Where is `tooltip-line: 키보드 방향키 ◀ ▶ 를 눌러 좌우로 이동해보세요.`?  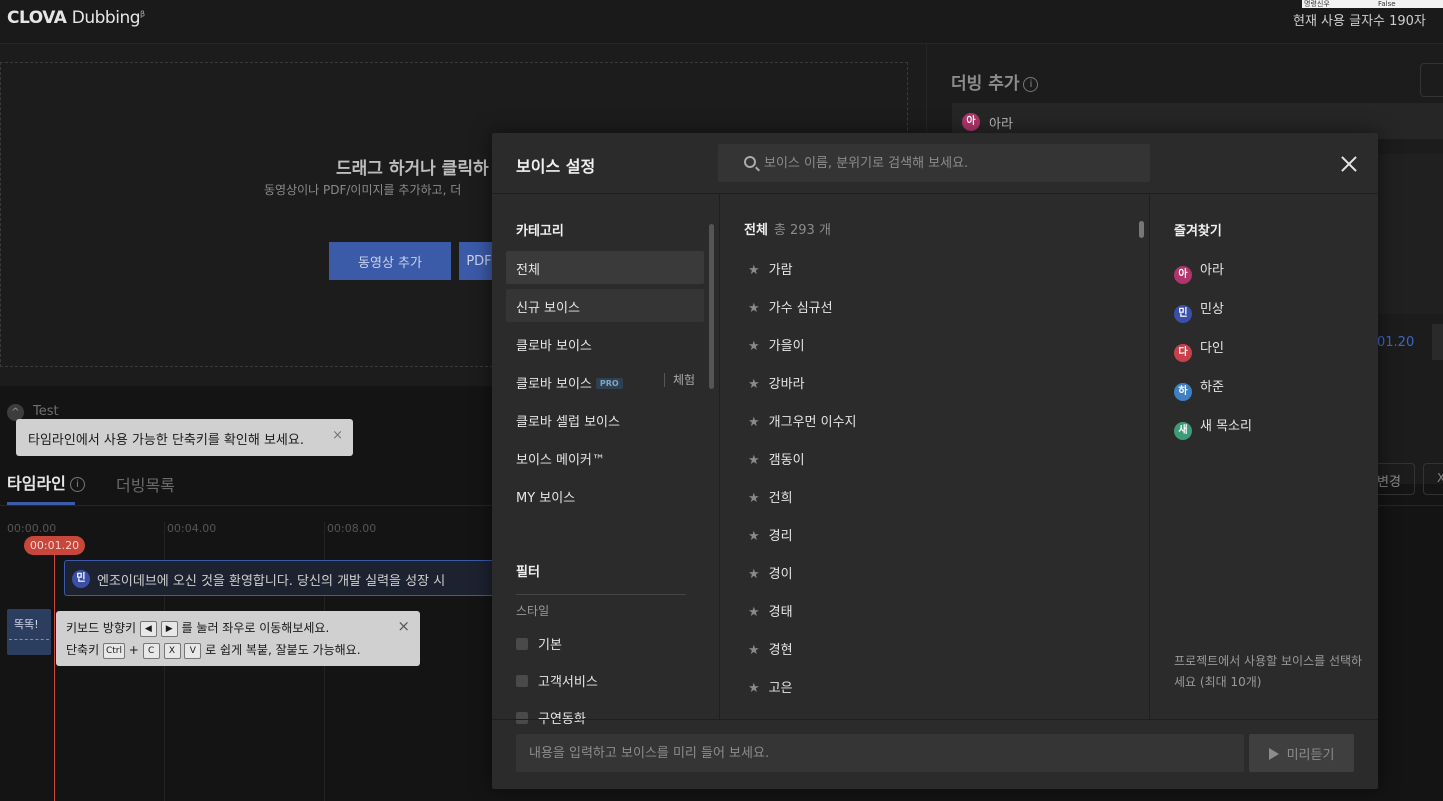 tooltip-line: 키보드 방향키 ◀ ▶ 를 눌러 좌우로 이동해보세요. is located at coordinates (198, 629).